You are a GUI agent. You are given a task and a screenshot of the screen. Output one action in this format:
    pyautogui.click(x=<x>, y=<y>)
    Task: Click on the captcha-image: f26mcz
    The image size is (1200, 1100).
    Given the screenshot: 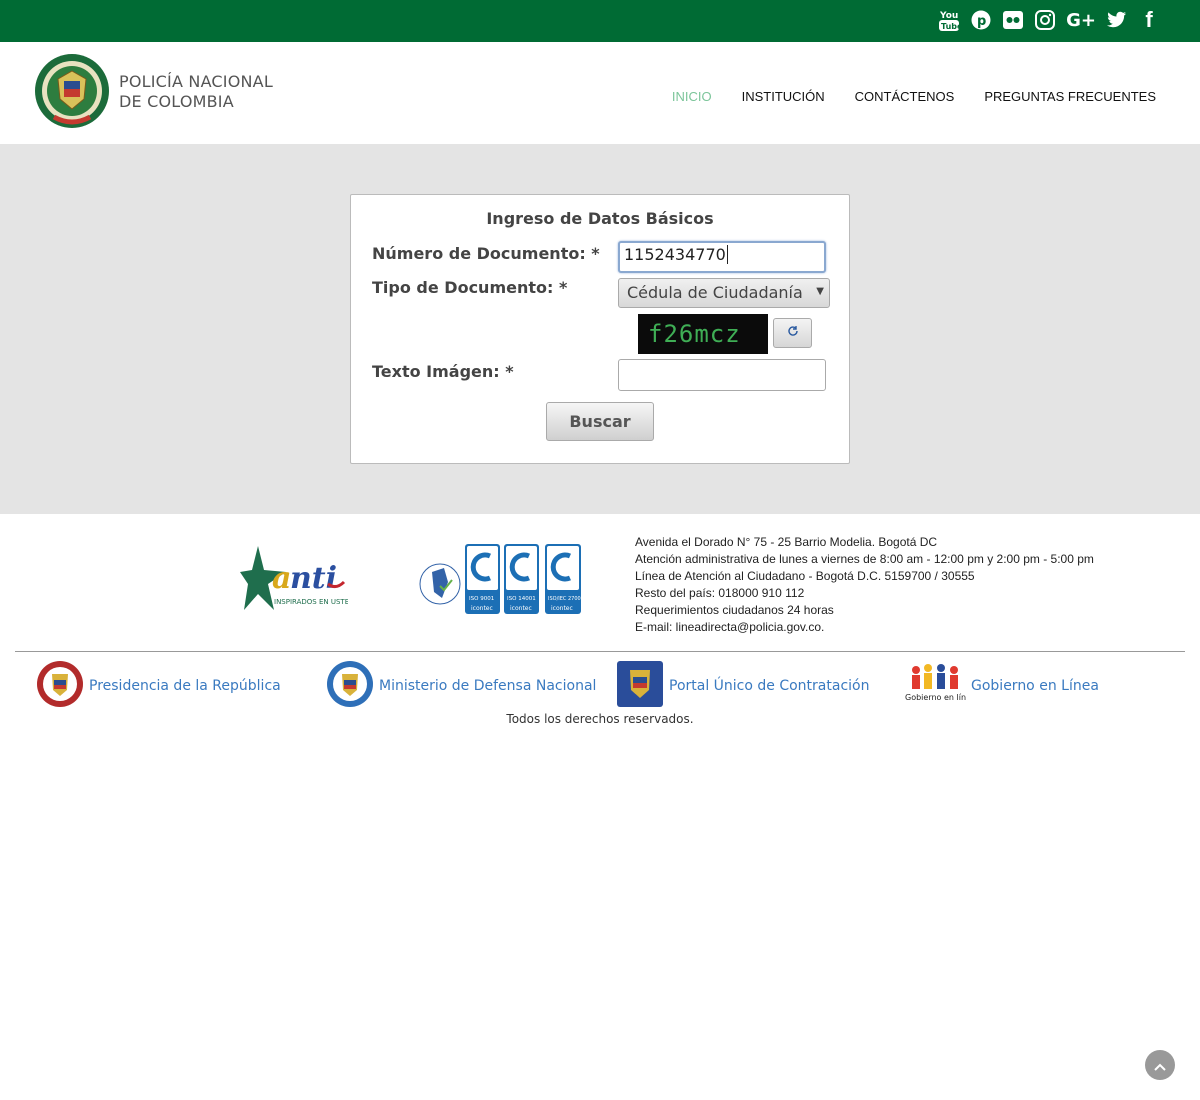 What is the action you would take?
    pyautogui.click(x=703, y=334)
    